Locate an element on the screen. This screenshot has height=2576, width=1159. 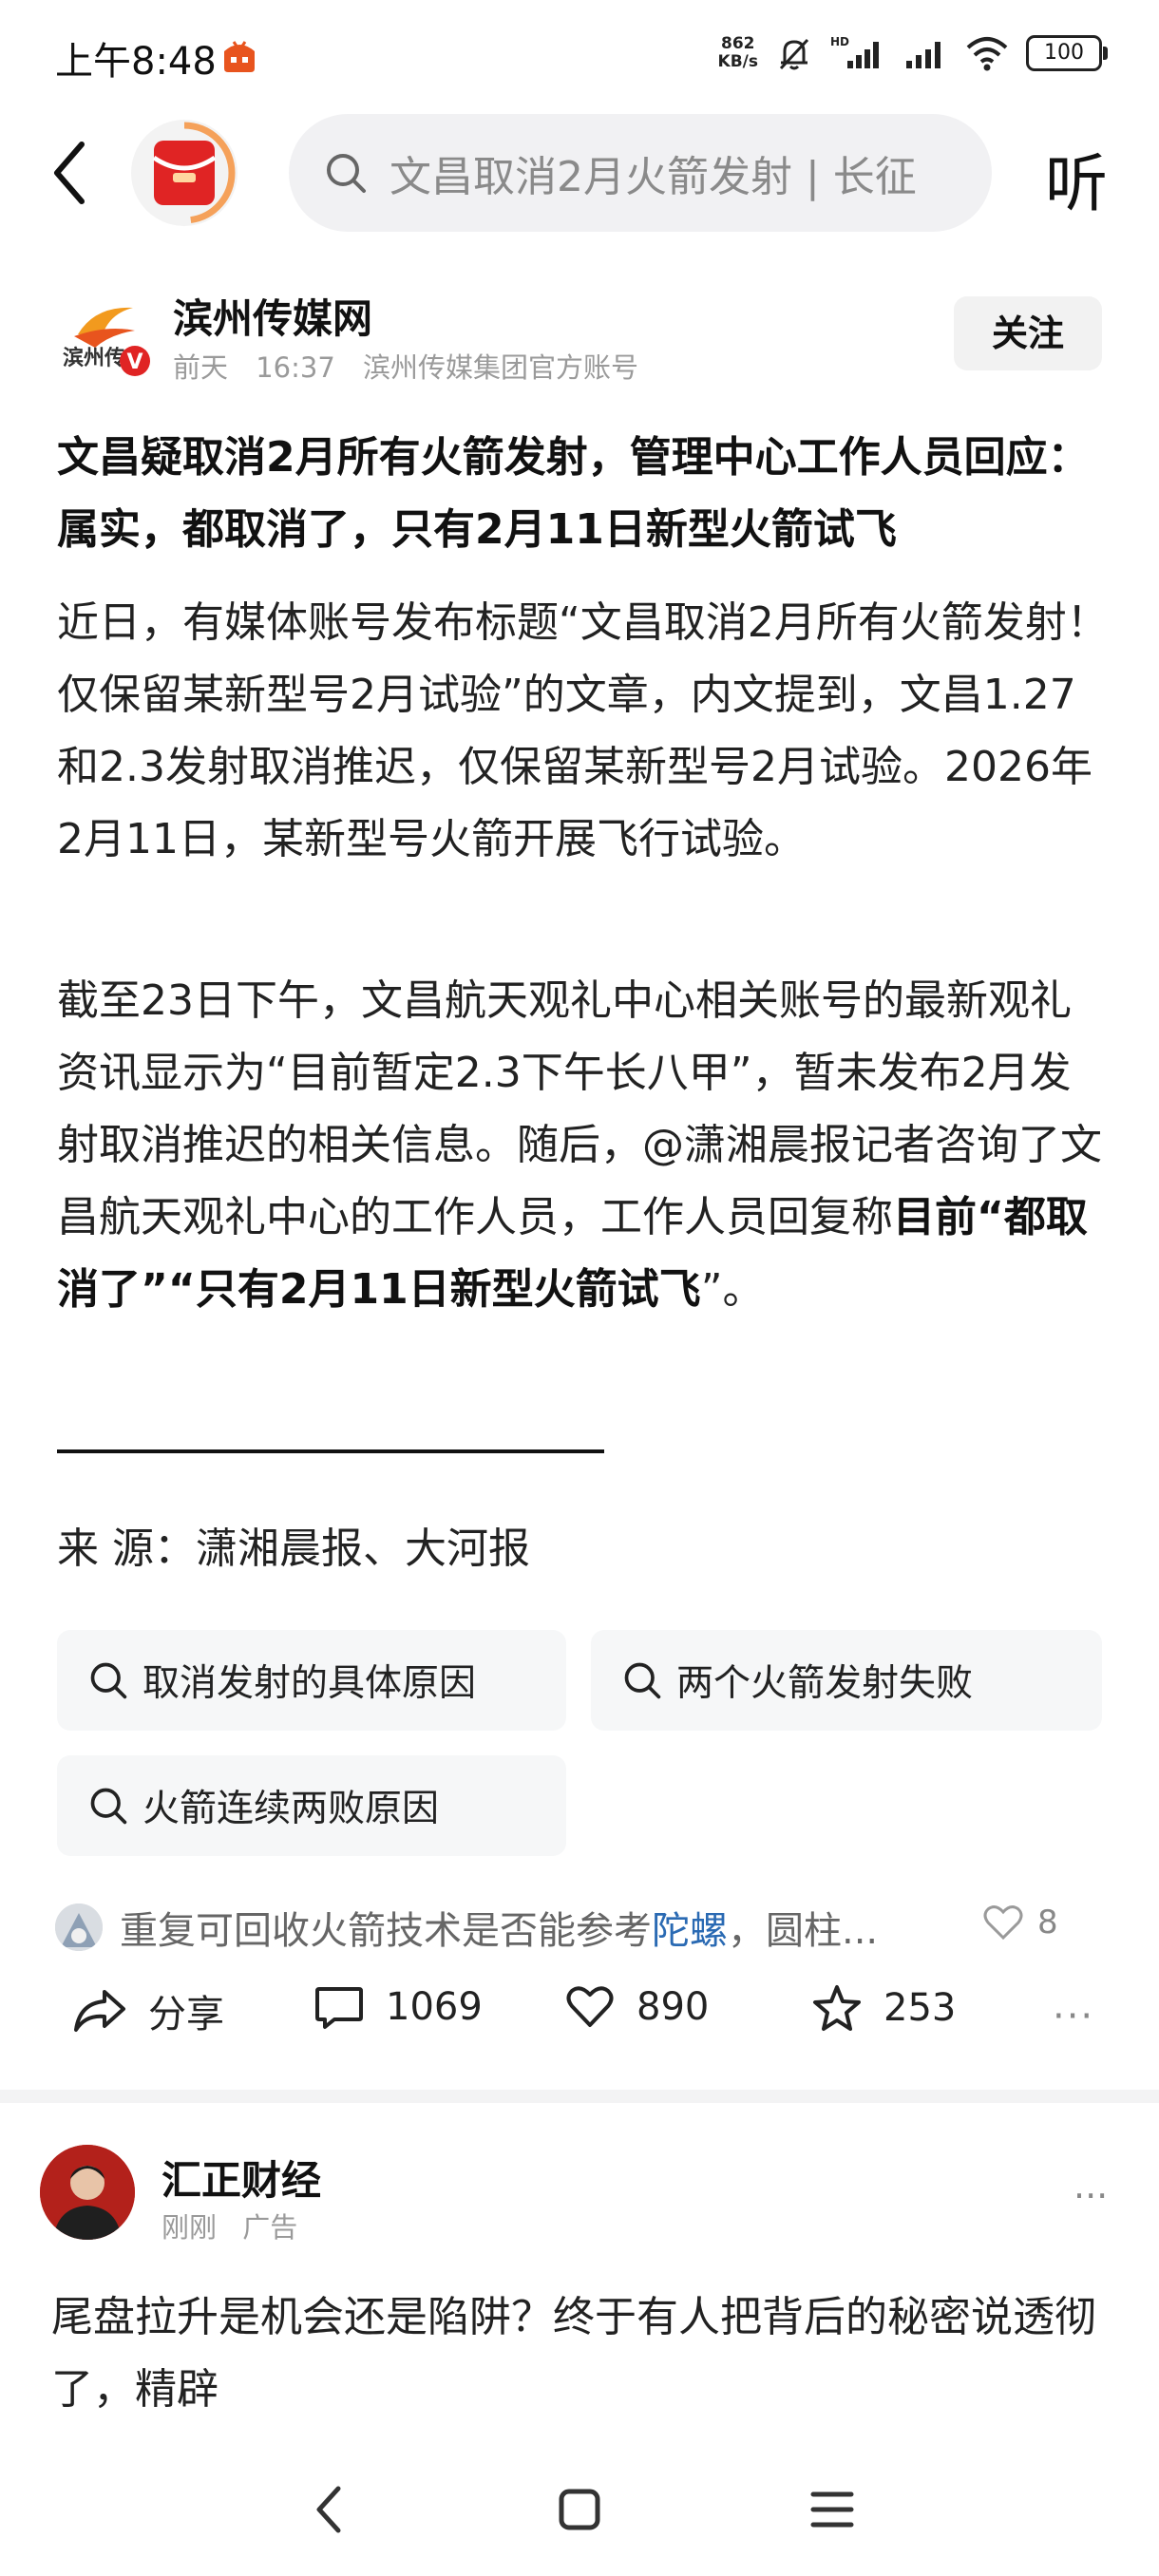
search-bar: 文昌取消2月火箭发射 | 长征 is located at coordinates (640, 173).